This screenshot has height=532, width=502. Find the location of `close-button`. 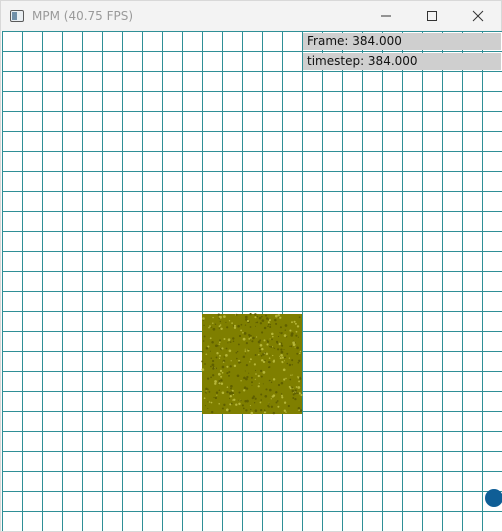

close-button is located at coordinates (478, 16).